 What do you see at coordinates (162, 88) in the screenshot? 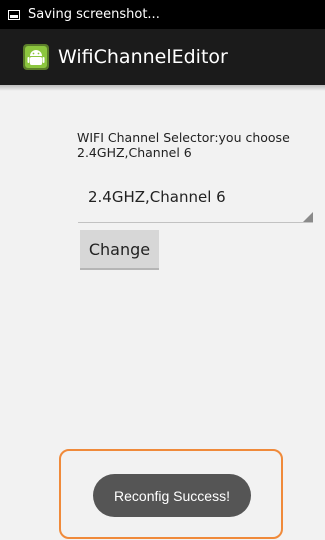
I see `action-bar-shadow` at bounding box center [162, 88].